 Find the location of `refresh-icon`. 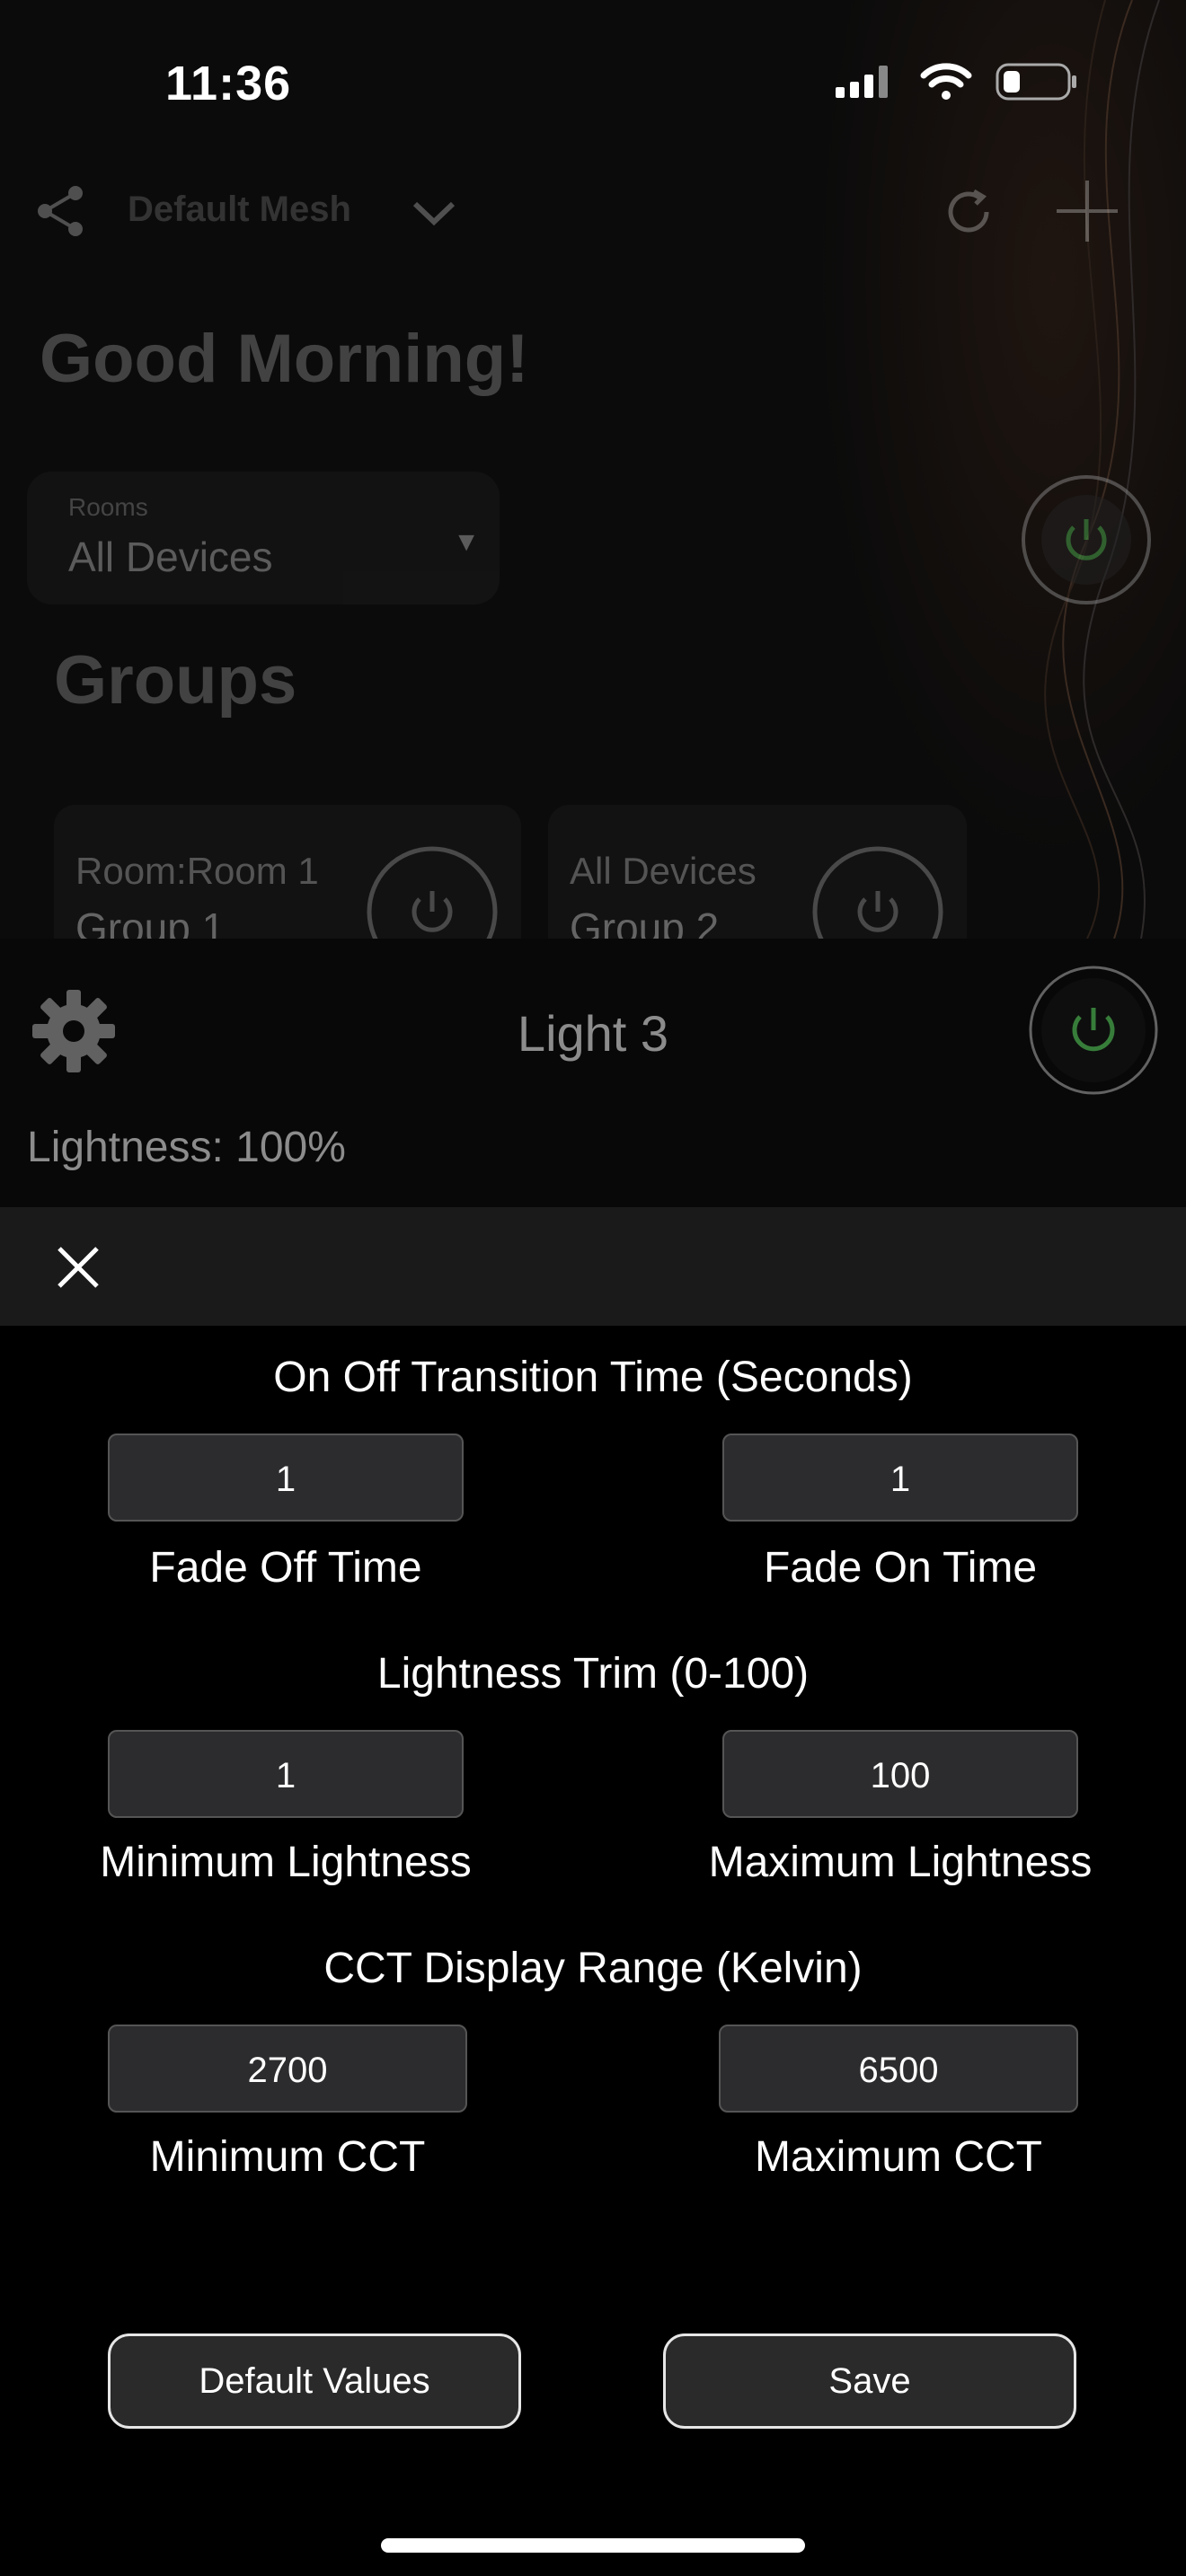

refresh-icon is located at coordinates (970, 212).